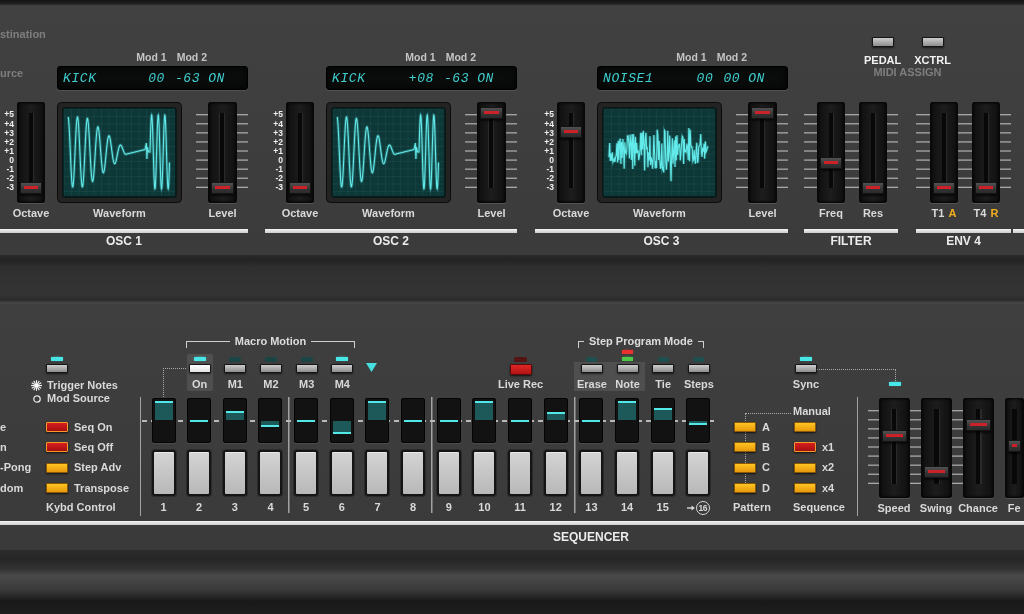 The height and width of the screenshot is (614, 1024). What do you see at coordinates (36, 385) in the screenshot?
I see `starburst-icon` at bounding box center [36, 385].